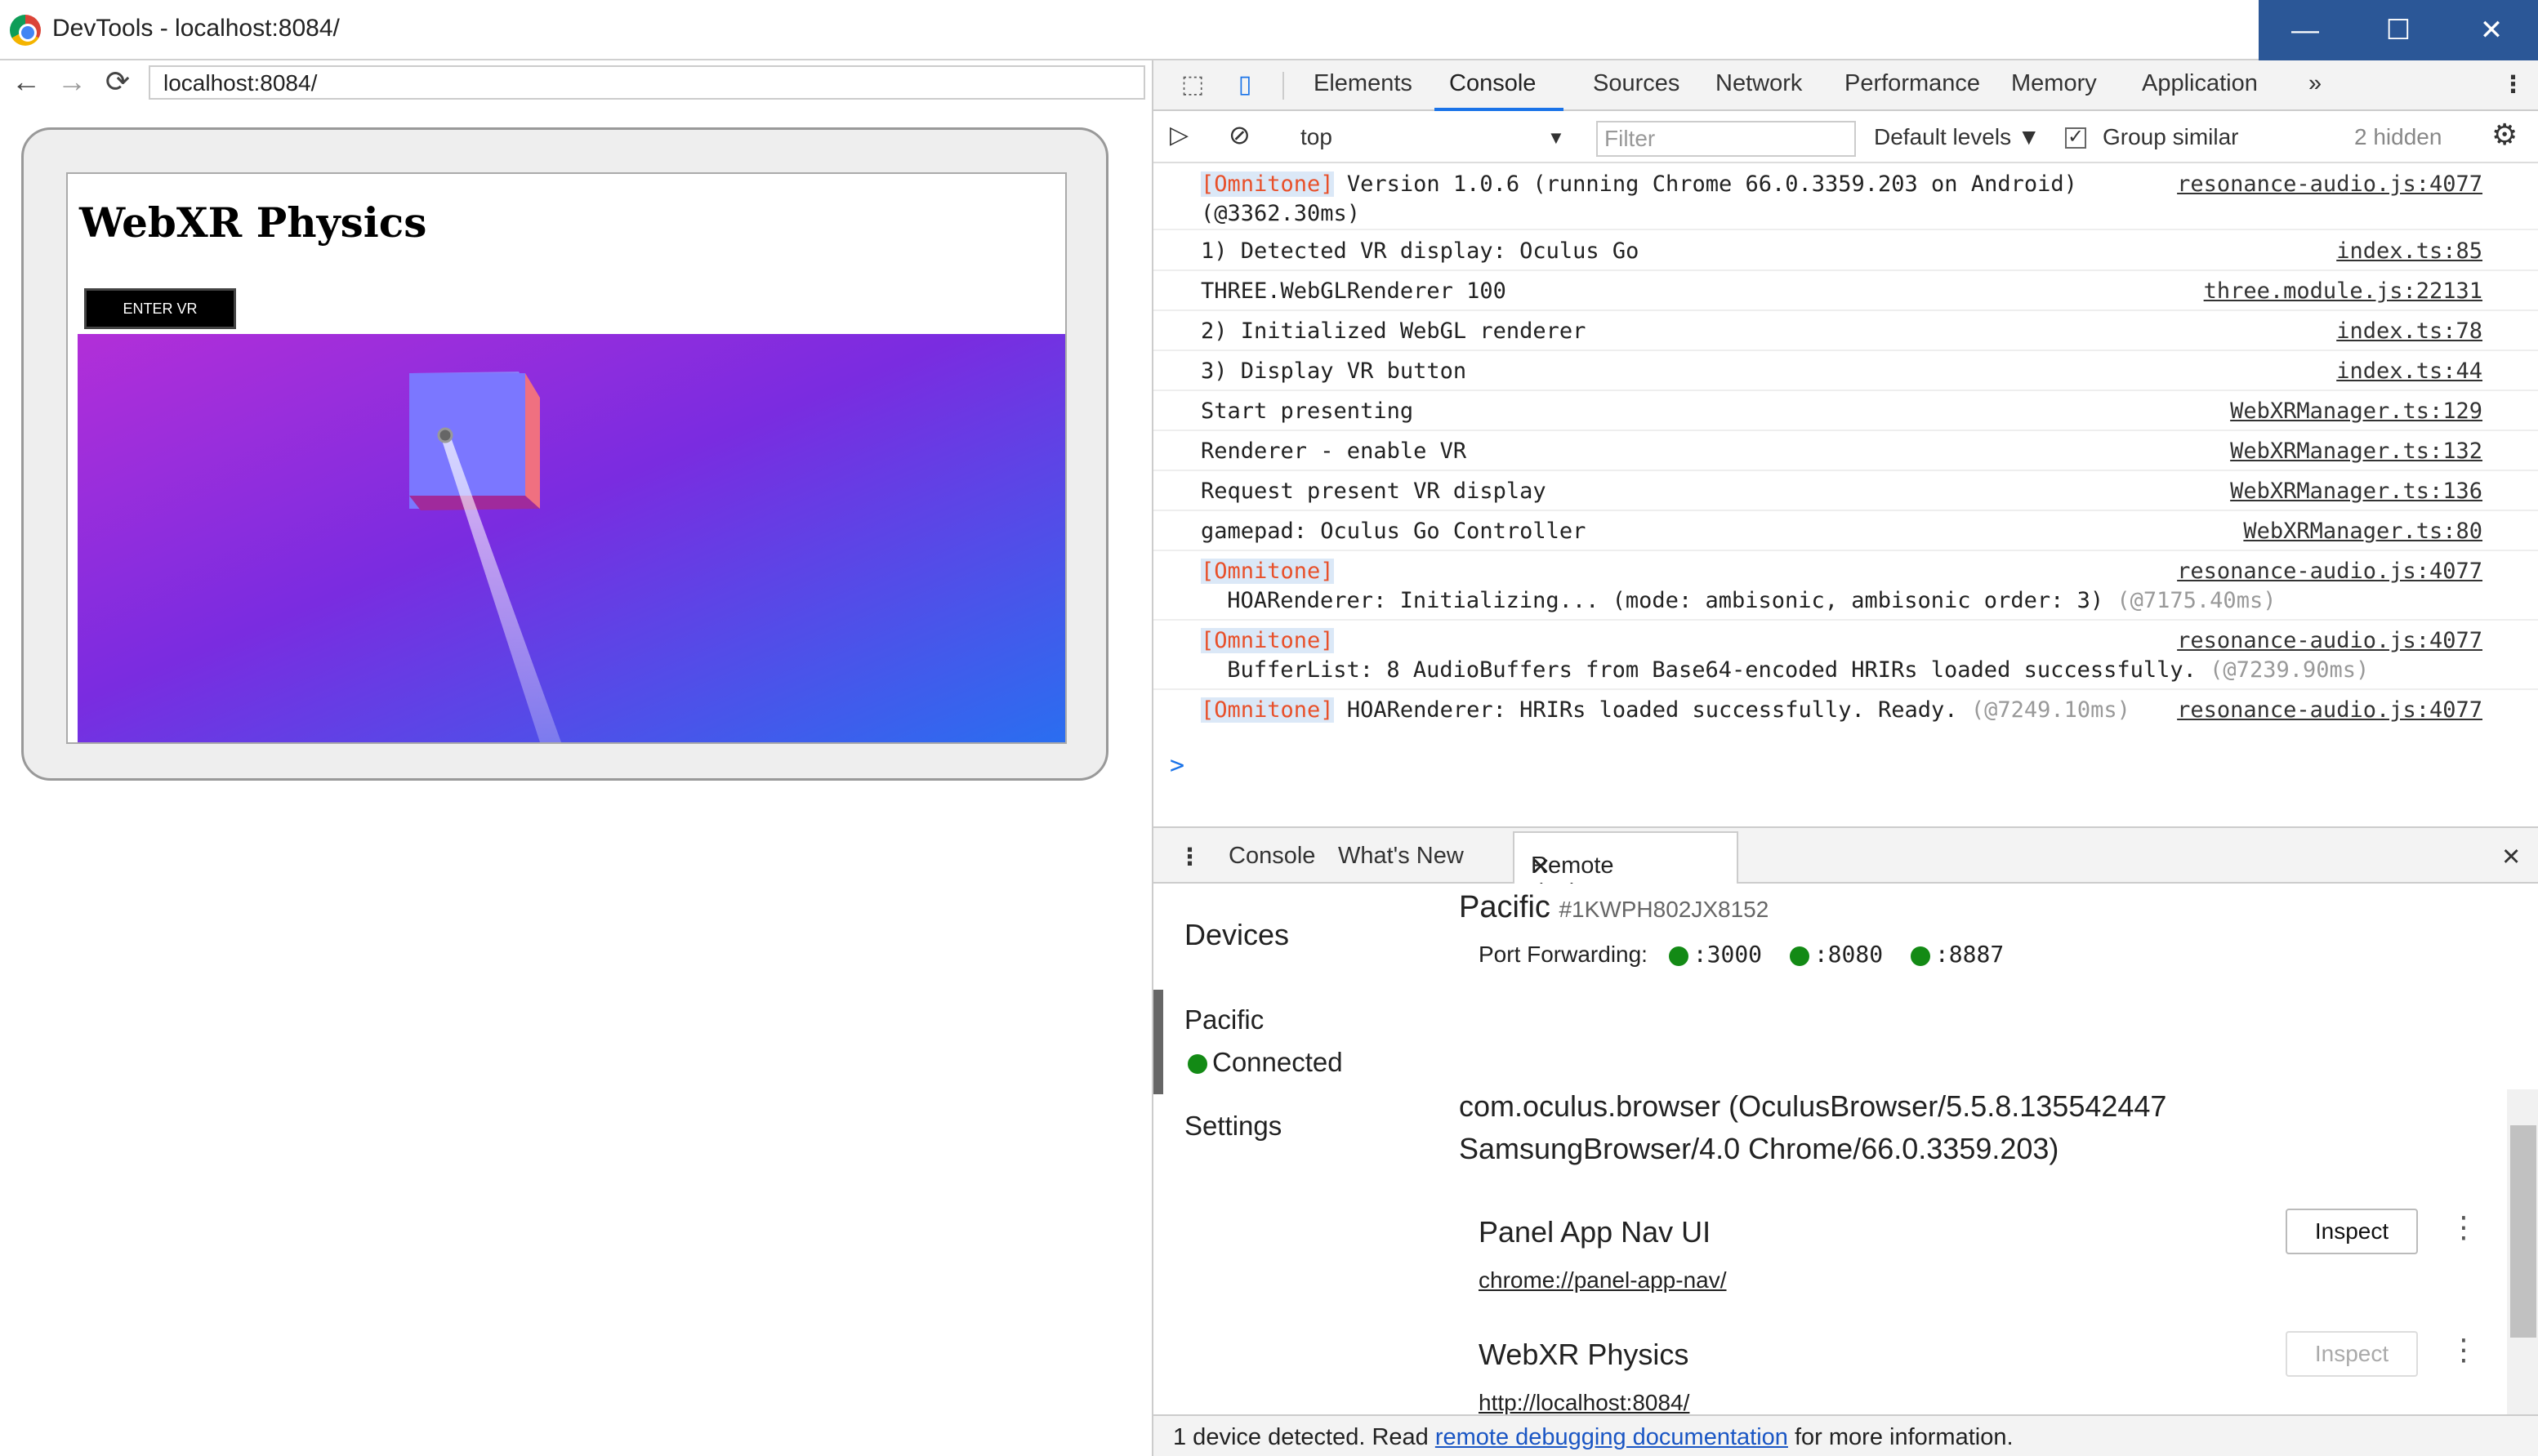  I want to click on tab-sources: Sources, so click(1636, 84).